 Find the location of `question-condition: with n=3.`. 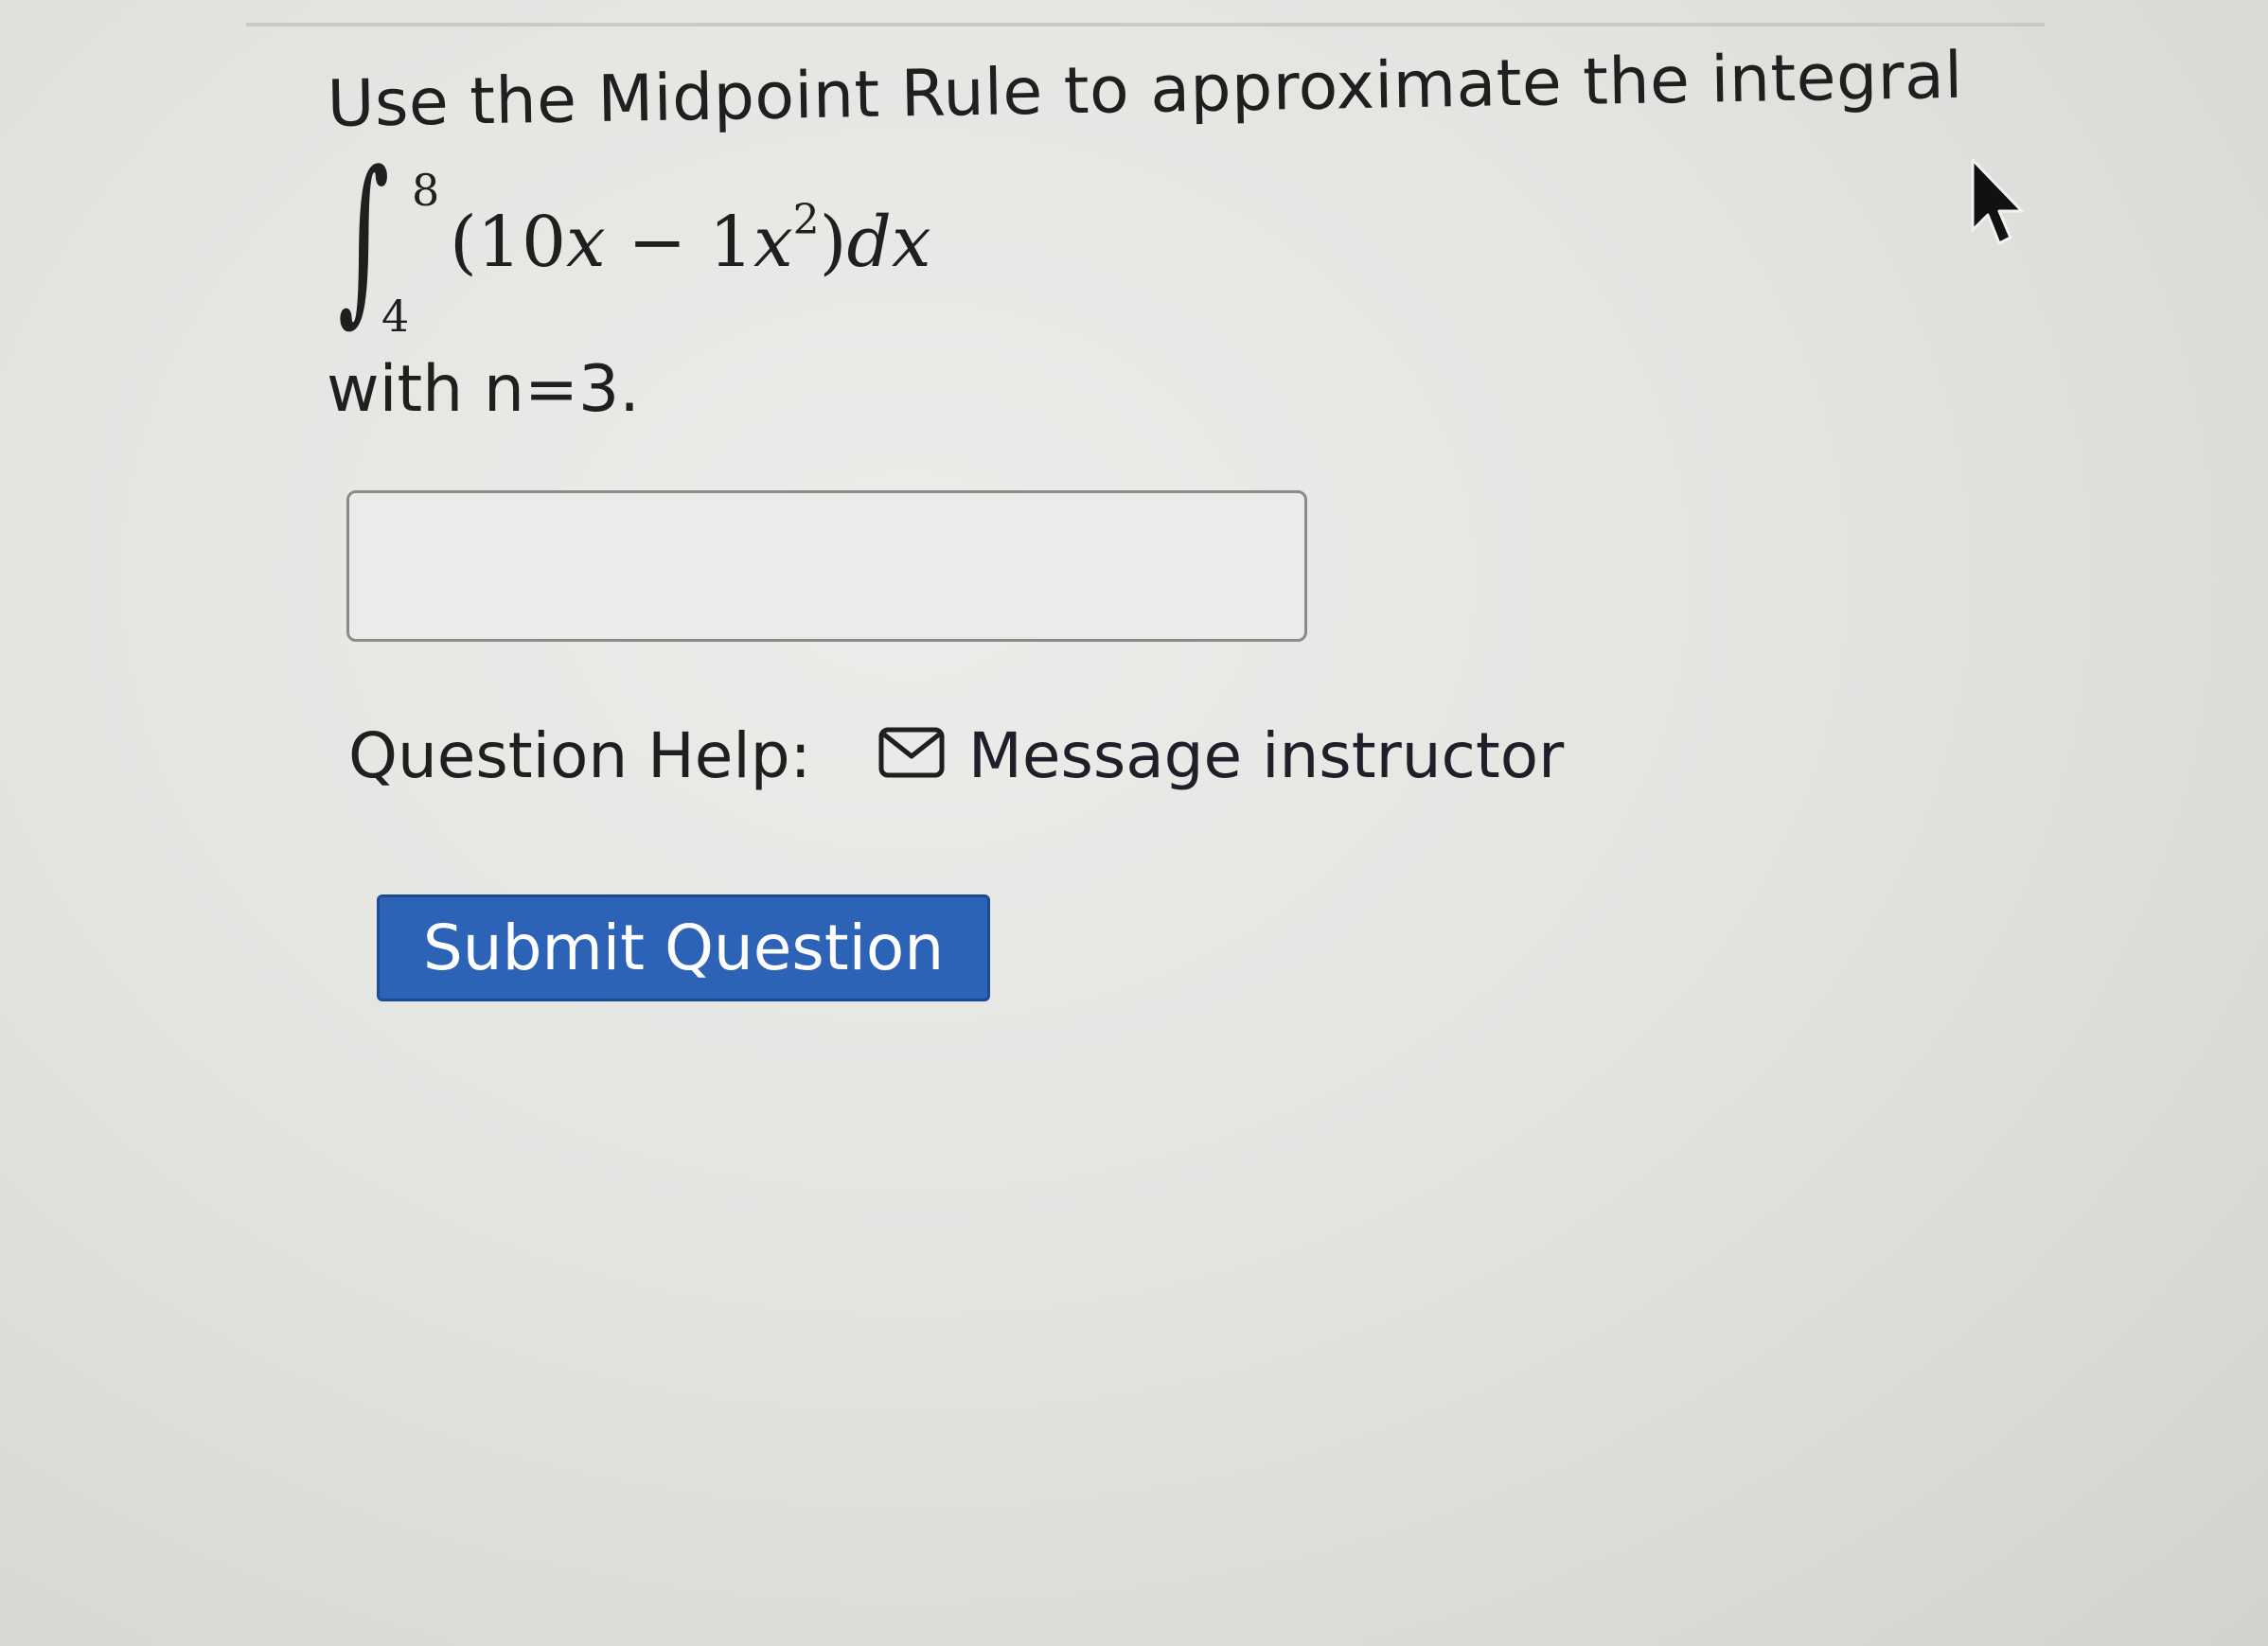

question-condition: with n=3. is located at coordinates (483, 389).